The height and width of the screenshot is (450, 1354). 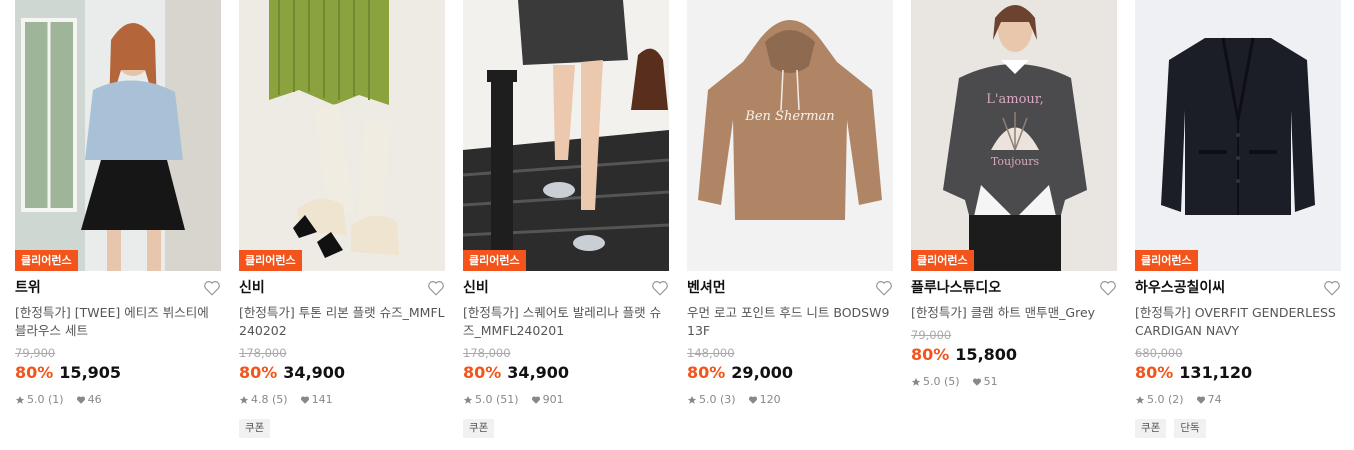 I want to click on sale-price: 15,800, so click(x=986, y=354).